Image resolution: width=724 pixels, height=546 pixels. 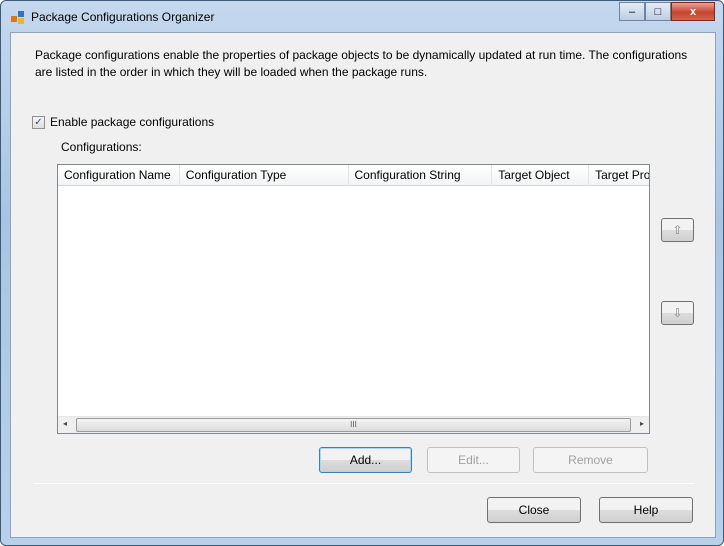 I want to click on arrow-up-icon: ⇧, so click(x=677, y=230).